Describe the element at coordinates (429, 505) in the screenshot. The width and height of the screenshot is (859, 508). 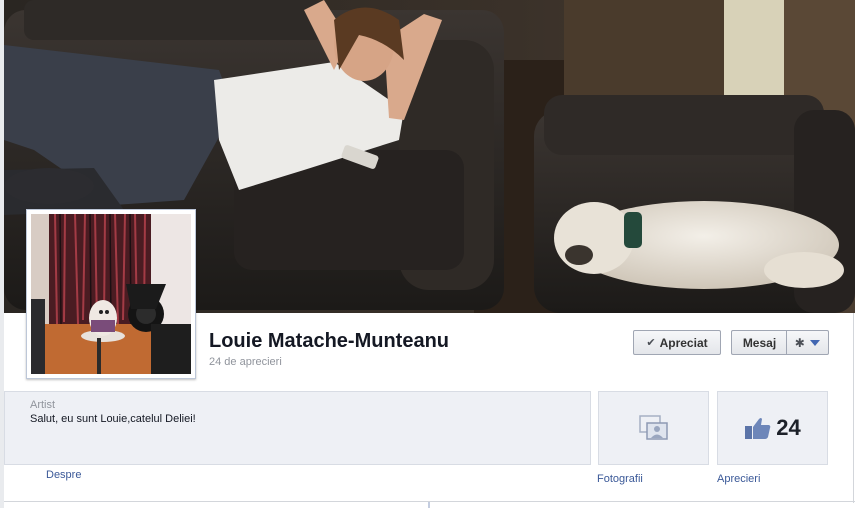
I see `timeline-spine` at that location.